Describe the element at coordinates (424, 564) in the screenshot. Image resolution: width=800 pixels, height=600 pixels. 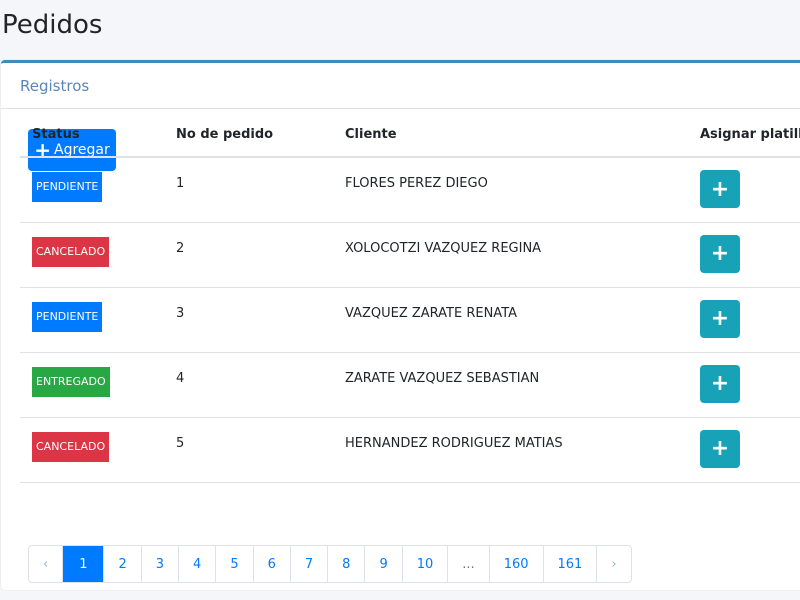
I see `page-10: 10` at that location.